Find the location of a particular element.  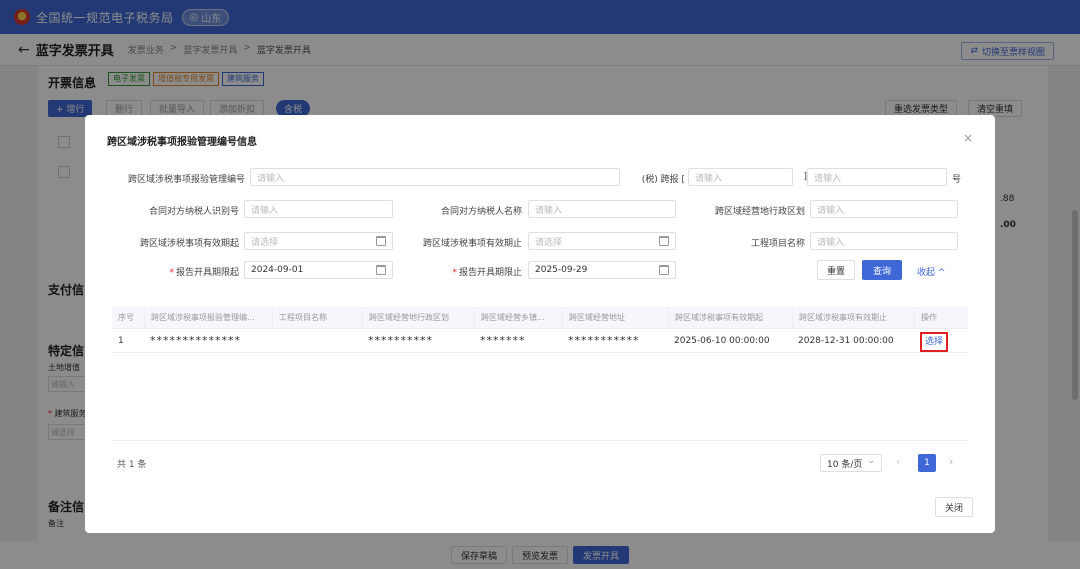

close-icon: × is located at coordinates (968, 138).